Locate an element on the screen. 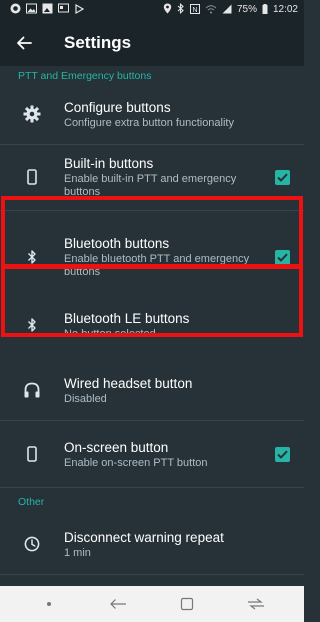 This screenshot has height=622, width=320. play-icon is located at coordinates (79, 10).